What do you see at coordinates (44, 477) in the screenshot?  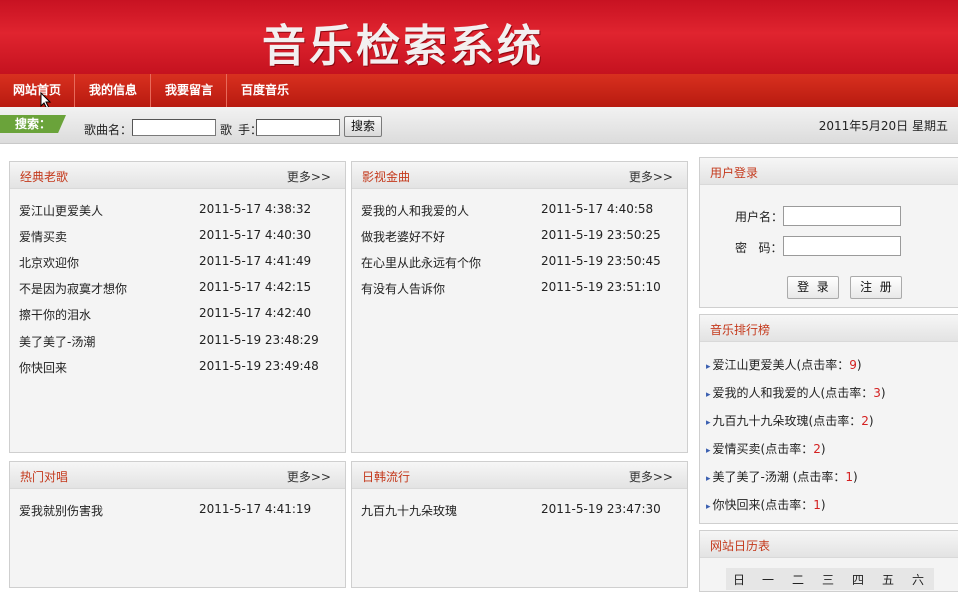 I see `panel-title: 热门对唱` at bounding box center [44, 477].